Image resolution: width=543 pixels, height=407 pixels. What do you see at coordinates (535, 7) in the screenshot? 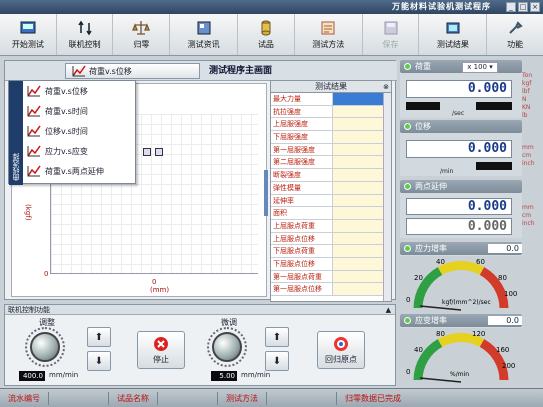
I see `close-button: ×` at bounding box center [535, 7].